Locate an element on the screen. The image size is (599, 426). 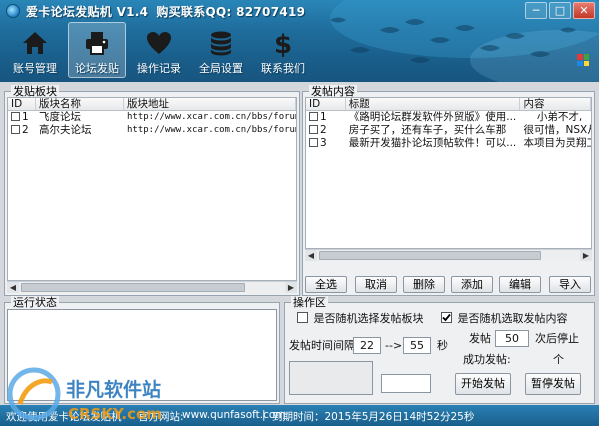
col-board-url: 版块地址 is located at coordinates (210, 104).